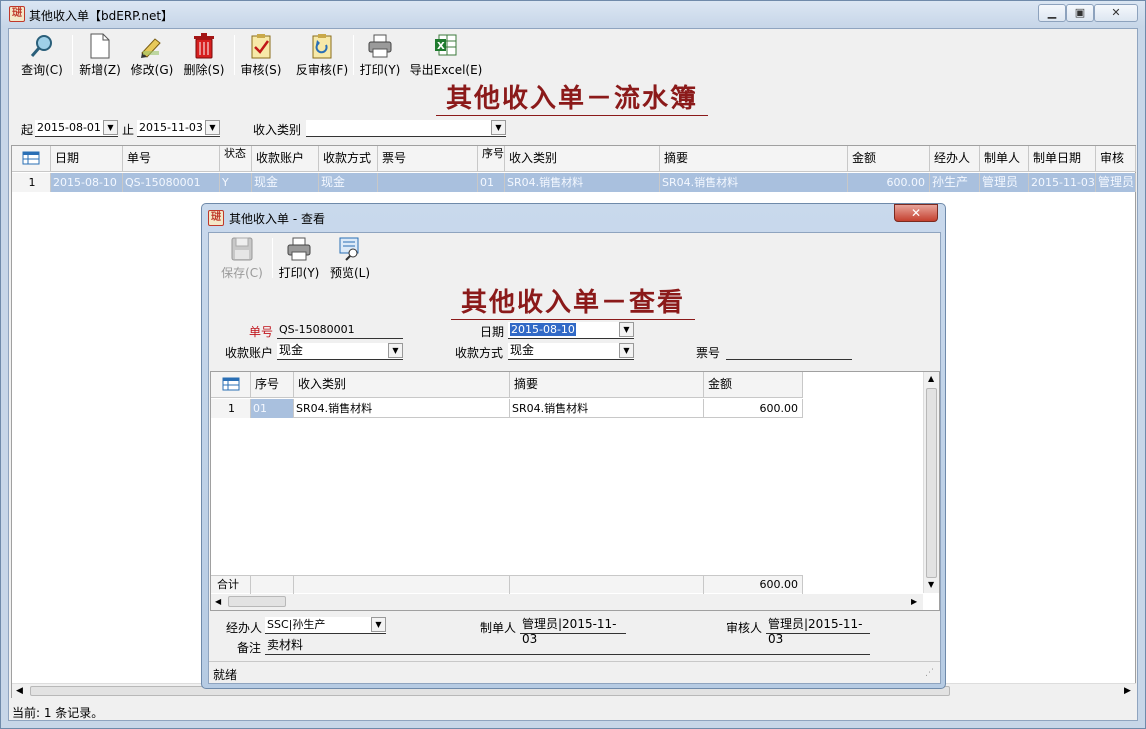  What do you see at coordinates (171, 159) in the screenshot?
I see `col-header-no: 单号` at bounding box center [171, 159].